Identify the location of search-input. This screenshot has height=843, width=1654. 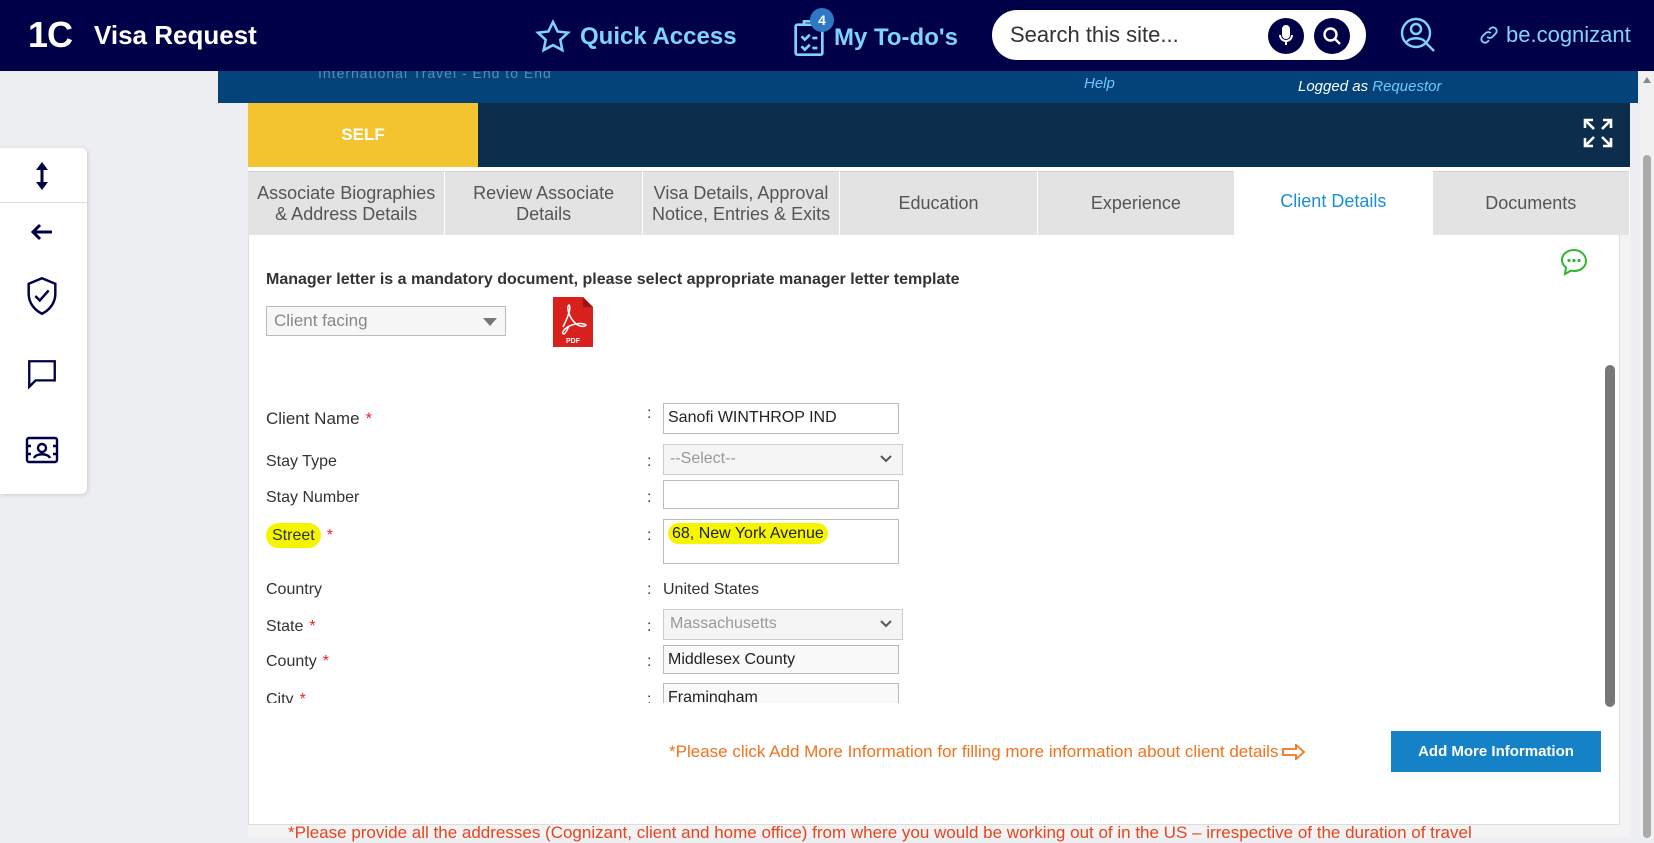
(1130, 35).